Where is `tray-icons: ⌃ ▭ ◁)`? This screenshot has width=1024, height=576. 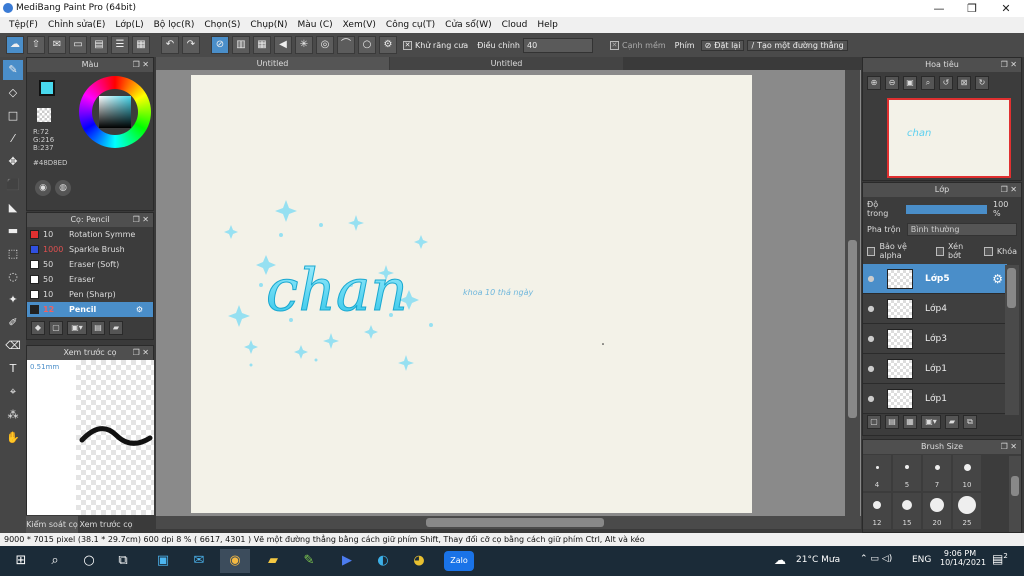
tray-icons: ⌃ ▭ ◁) is located at coordinates (876, 559).